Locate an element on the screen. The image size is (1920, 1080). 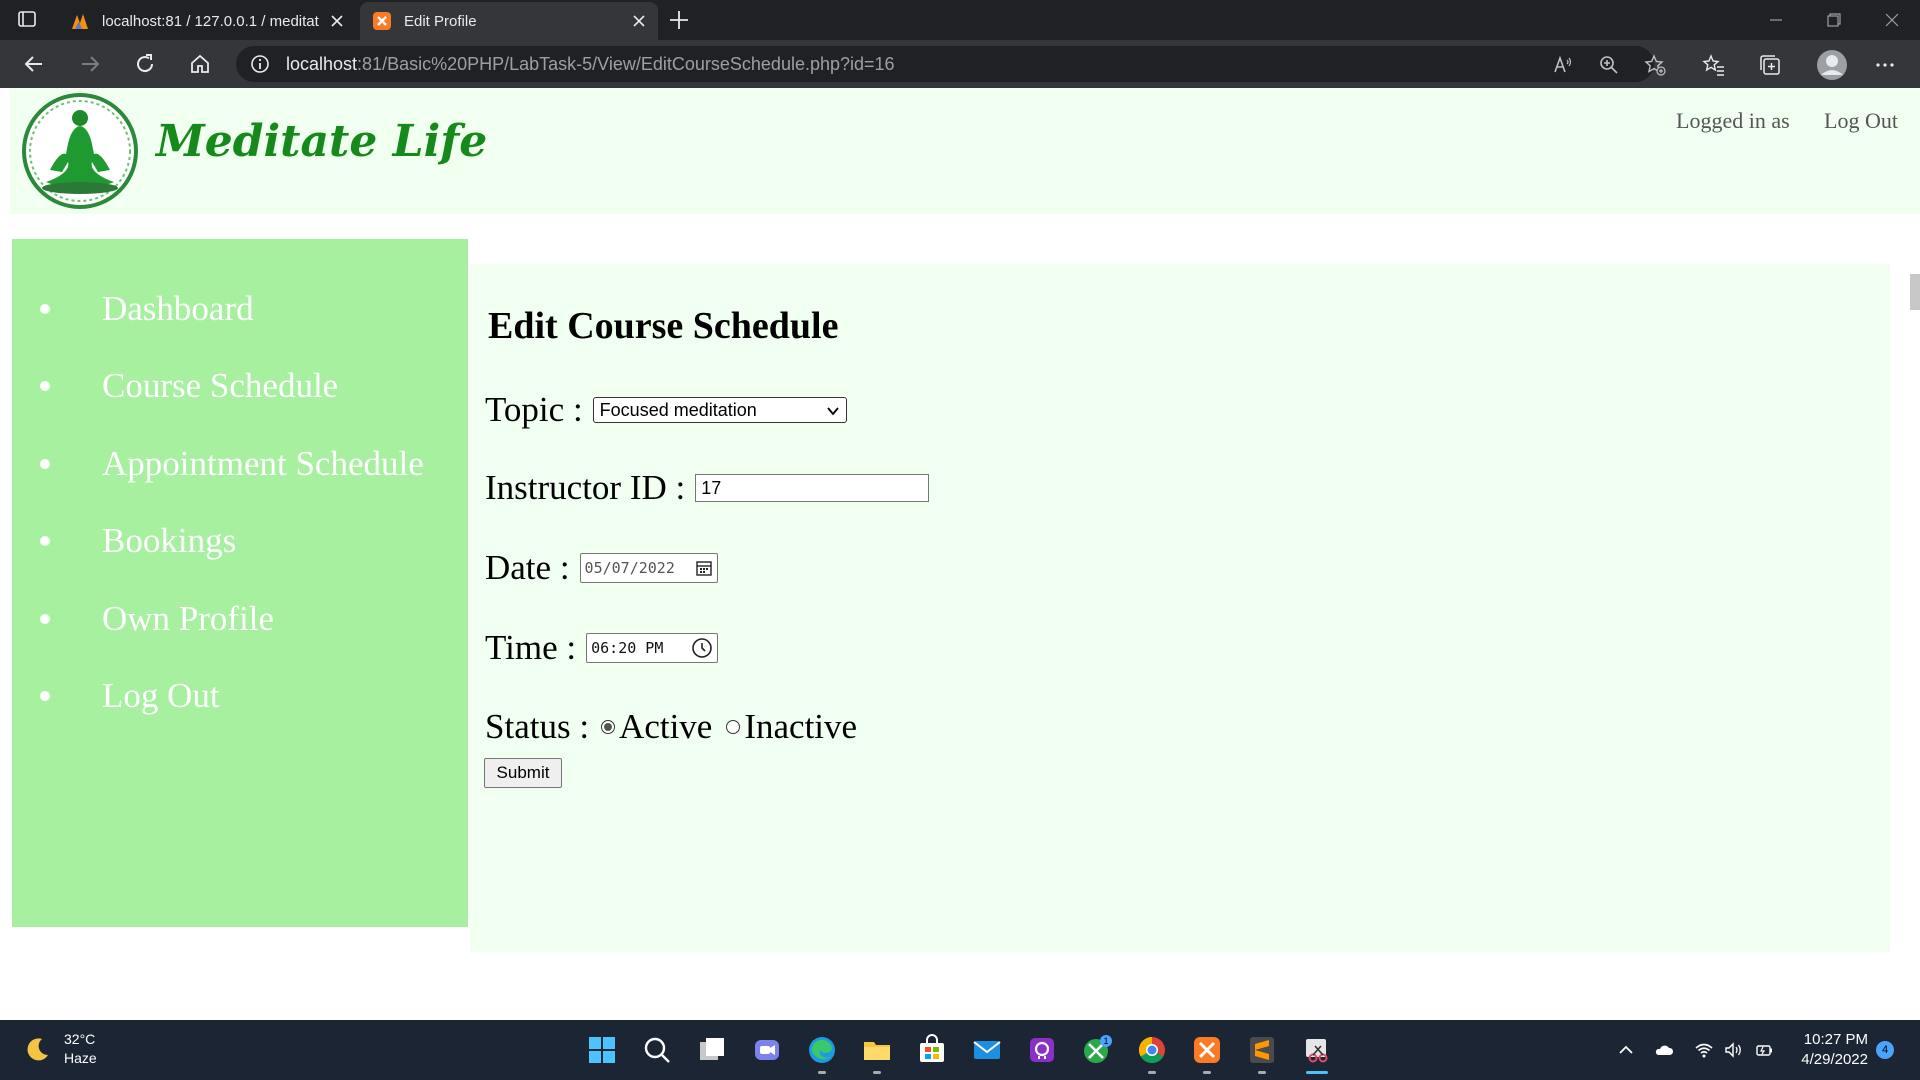
instructor-id-input: 17 is located at coordinates (812, 488).